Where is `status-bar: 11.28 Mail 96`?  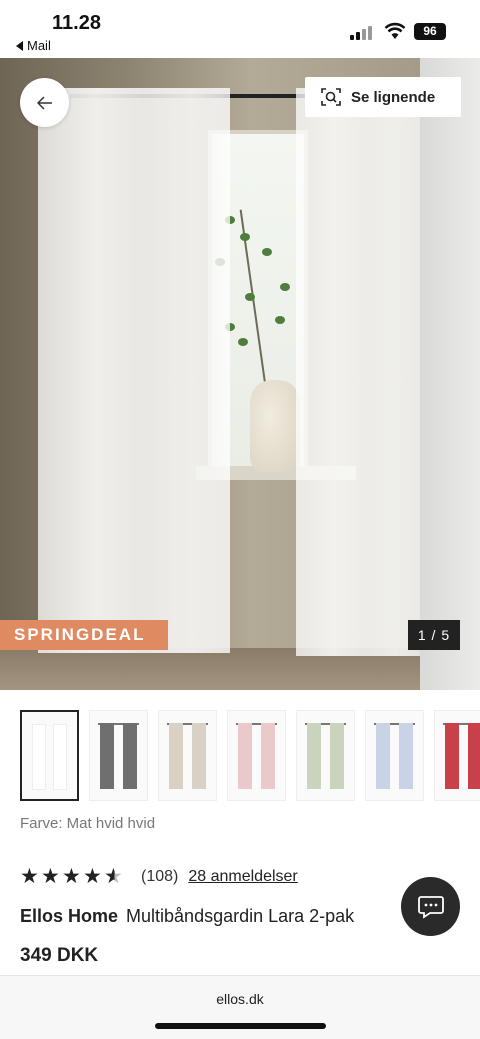
status-bar: 11.28 Mail 96 is located at coordinates (240, 29).